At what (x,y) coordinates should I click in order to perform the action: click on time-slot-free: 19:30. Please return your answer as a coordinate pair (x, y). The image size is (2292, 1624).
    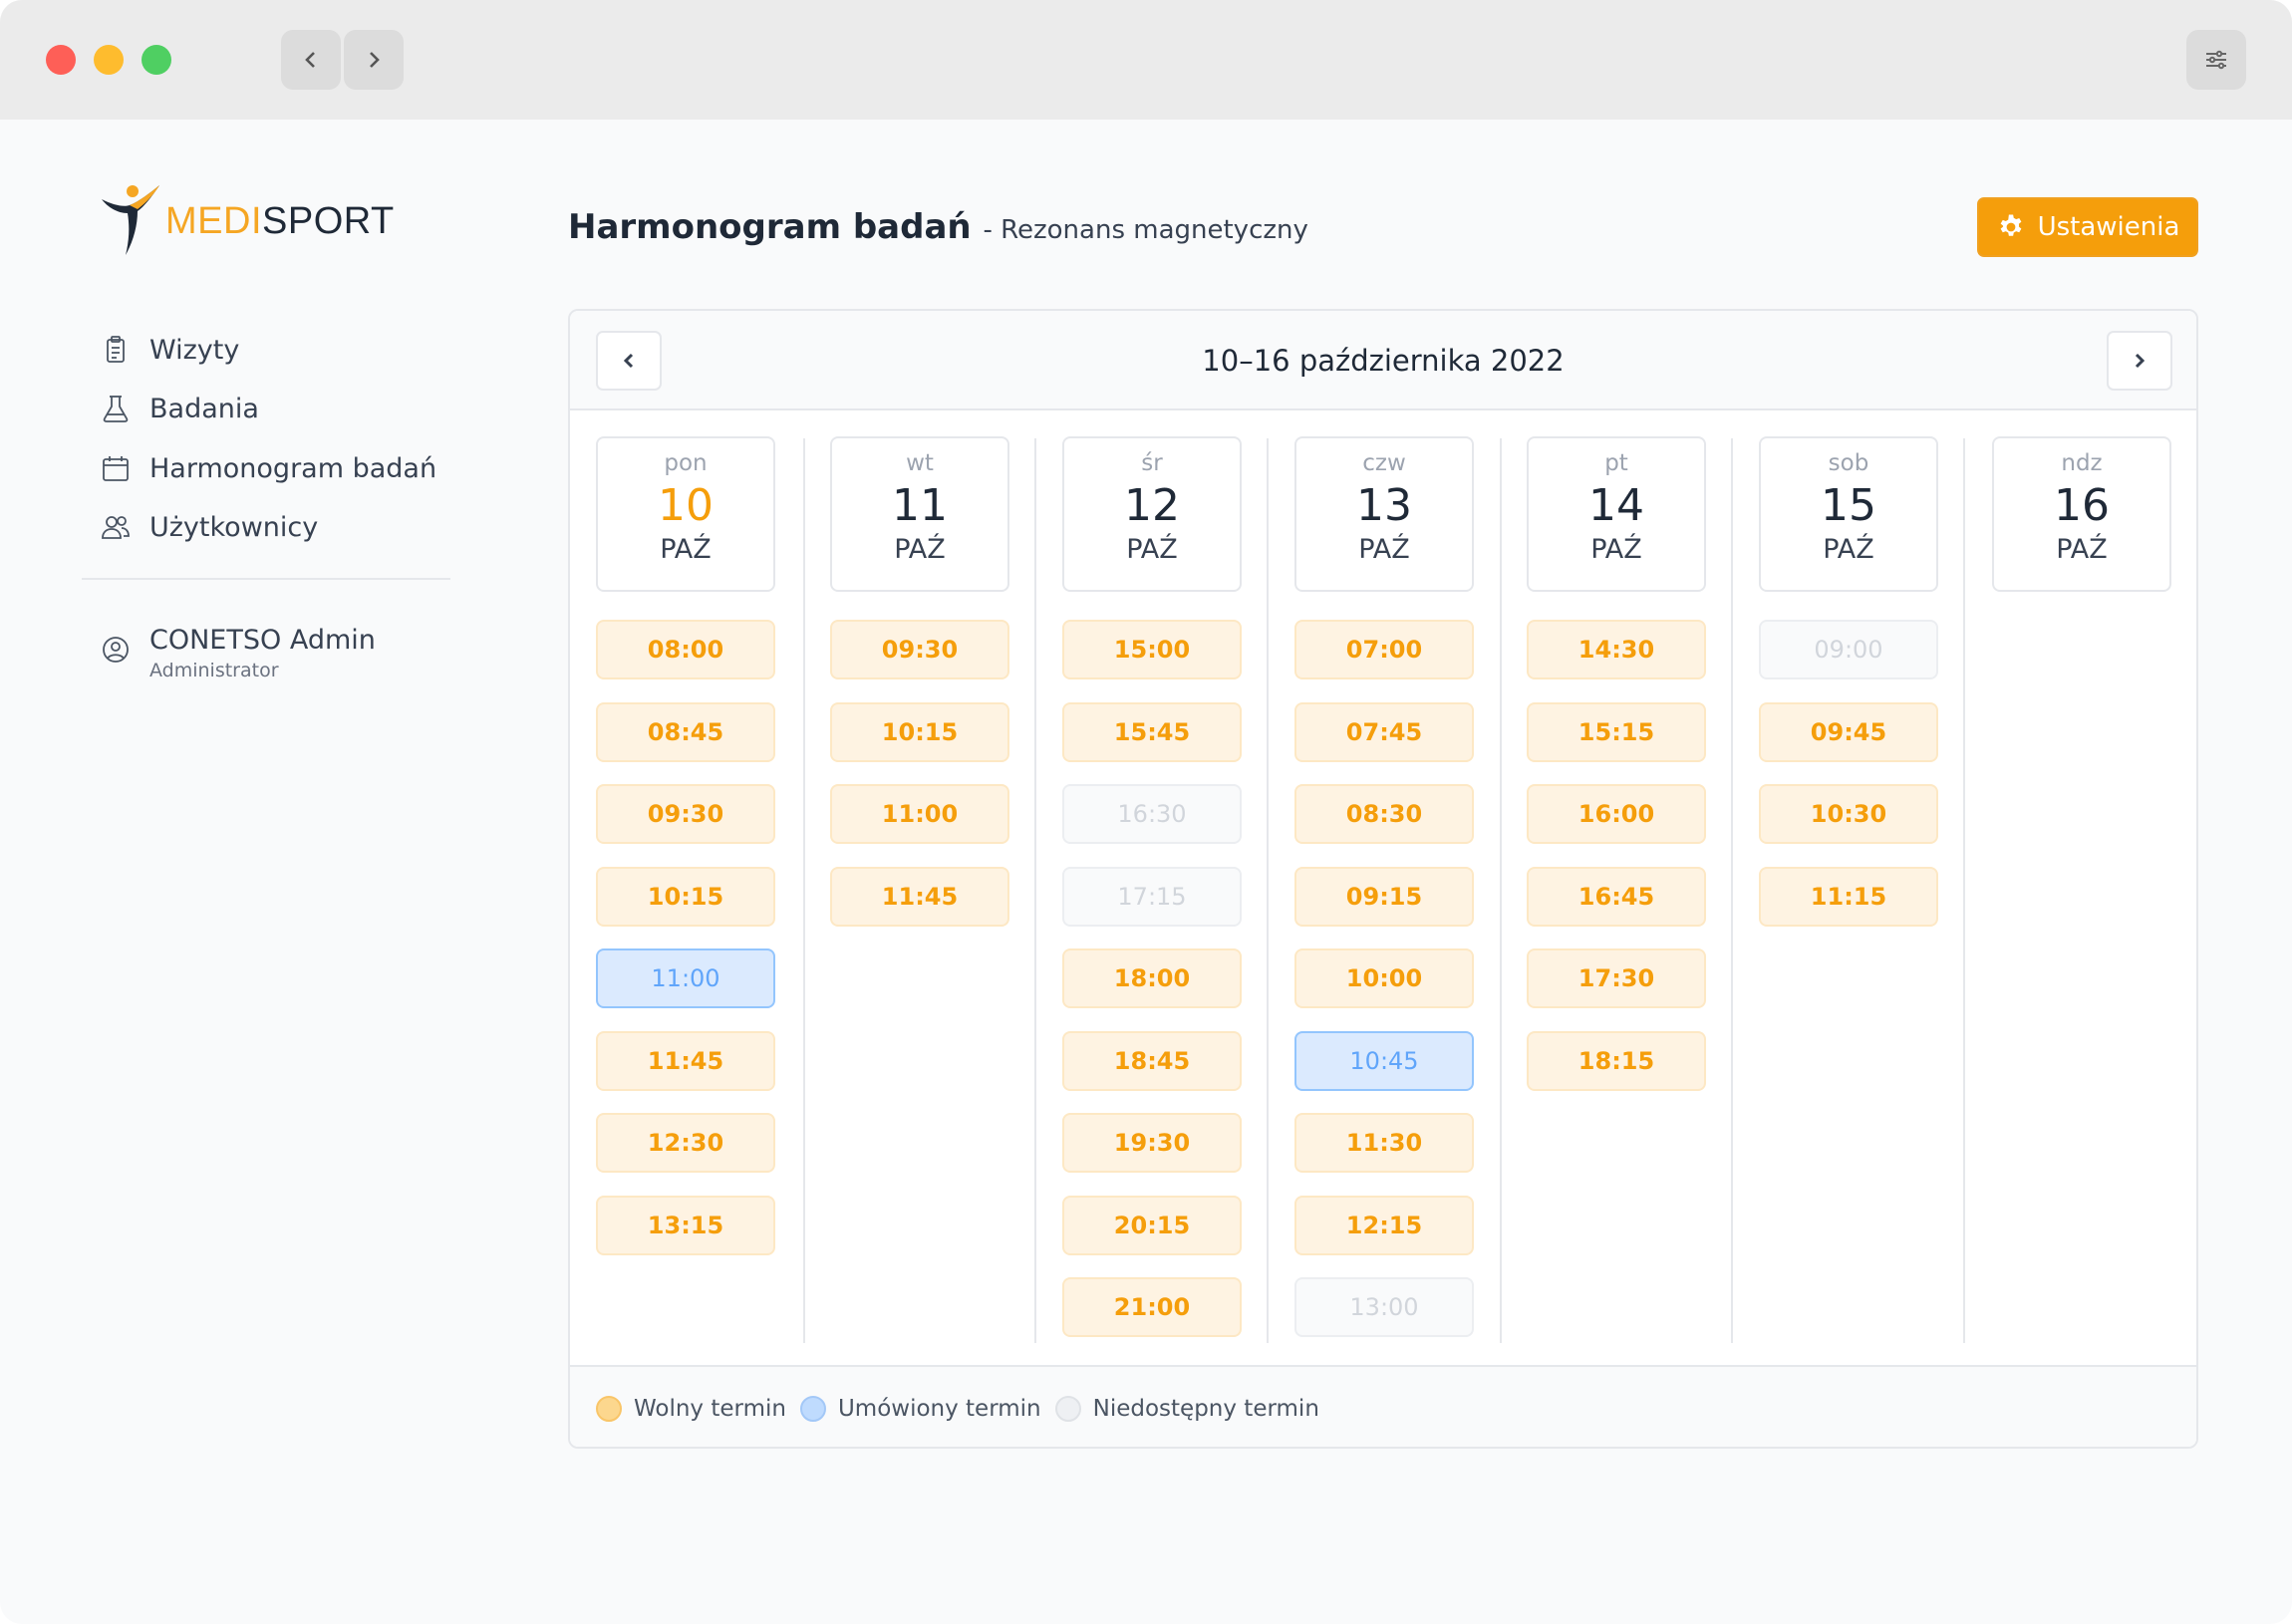
    Looking at the image, I should click on (1152, 1143).